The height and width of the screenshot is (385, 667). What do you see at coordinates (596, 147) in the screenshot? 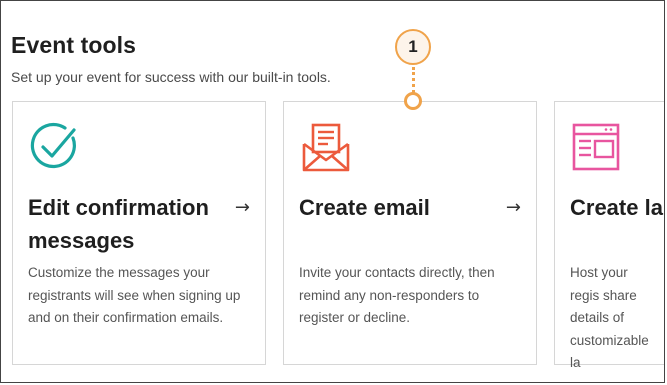
I see `landing-page-icon` at bounding box center [596, 147].